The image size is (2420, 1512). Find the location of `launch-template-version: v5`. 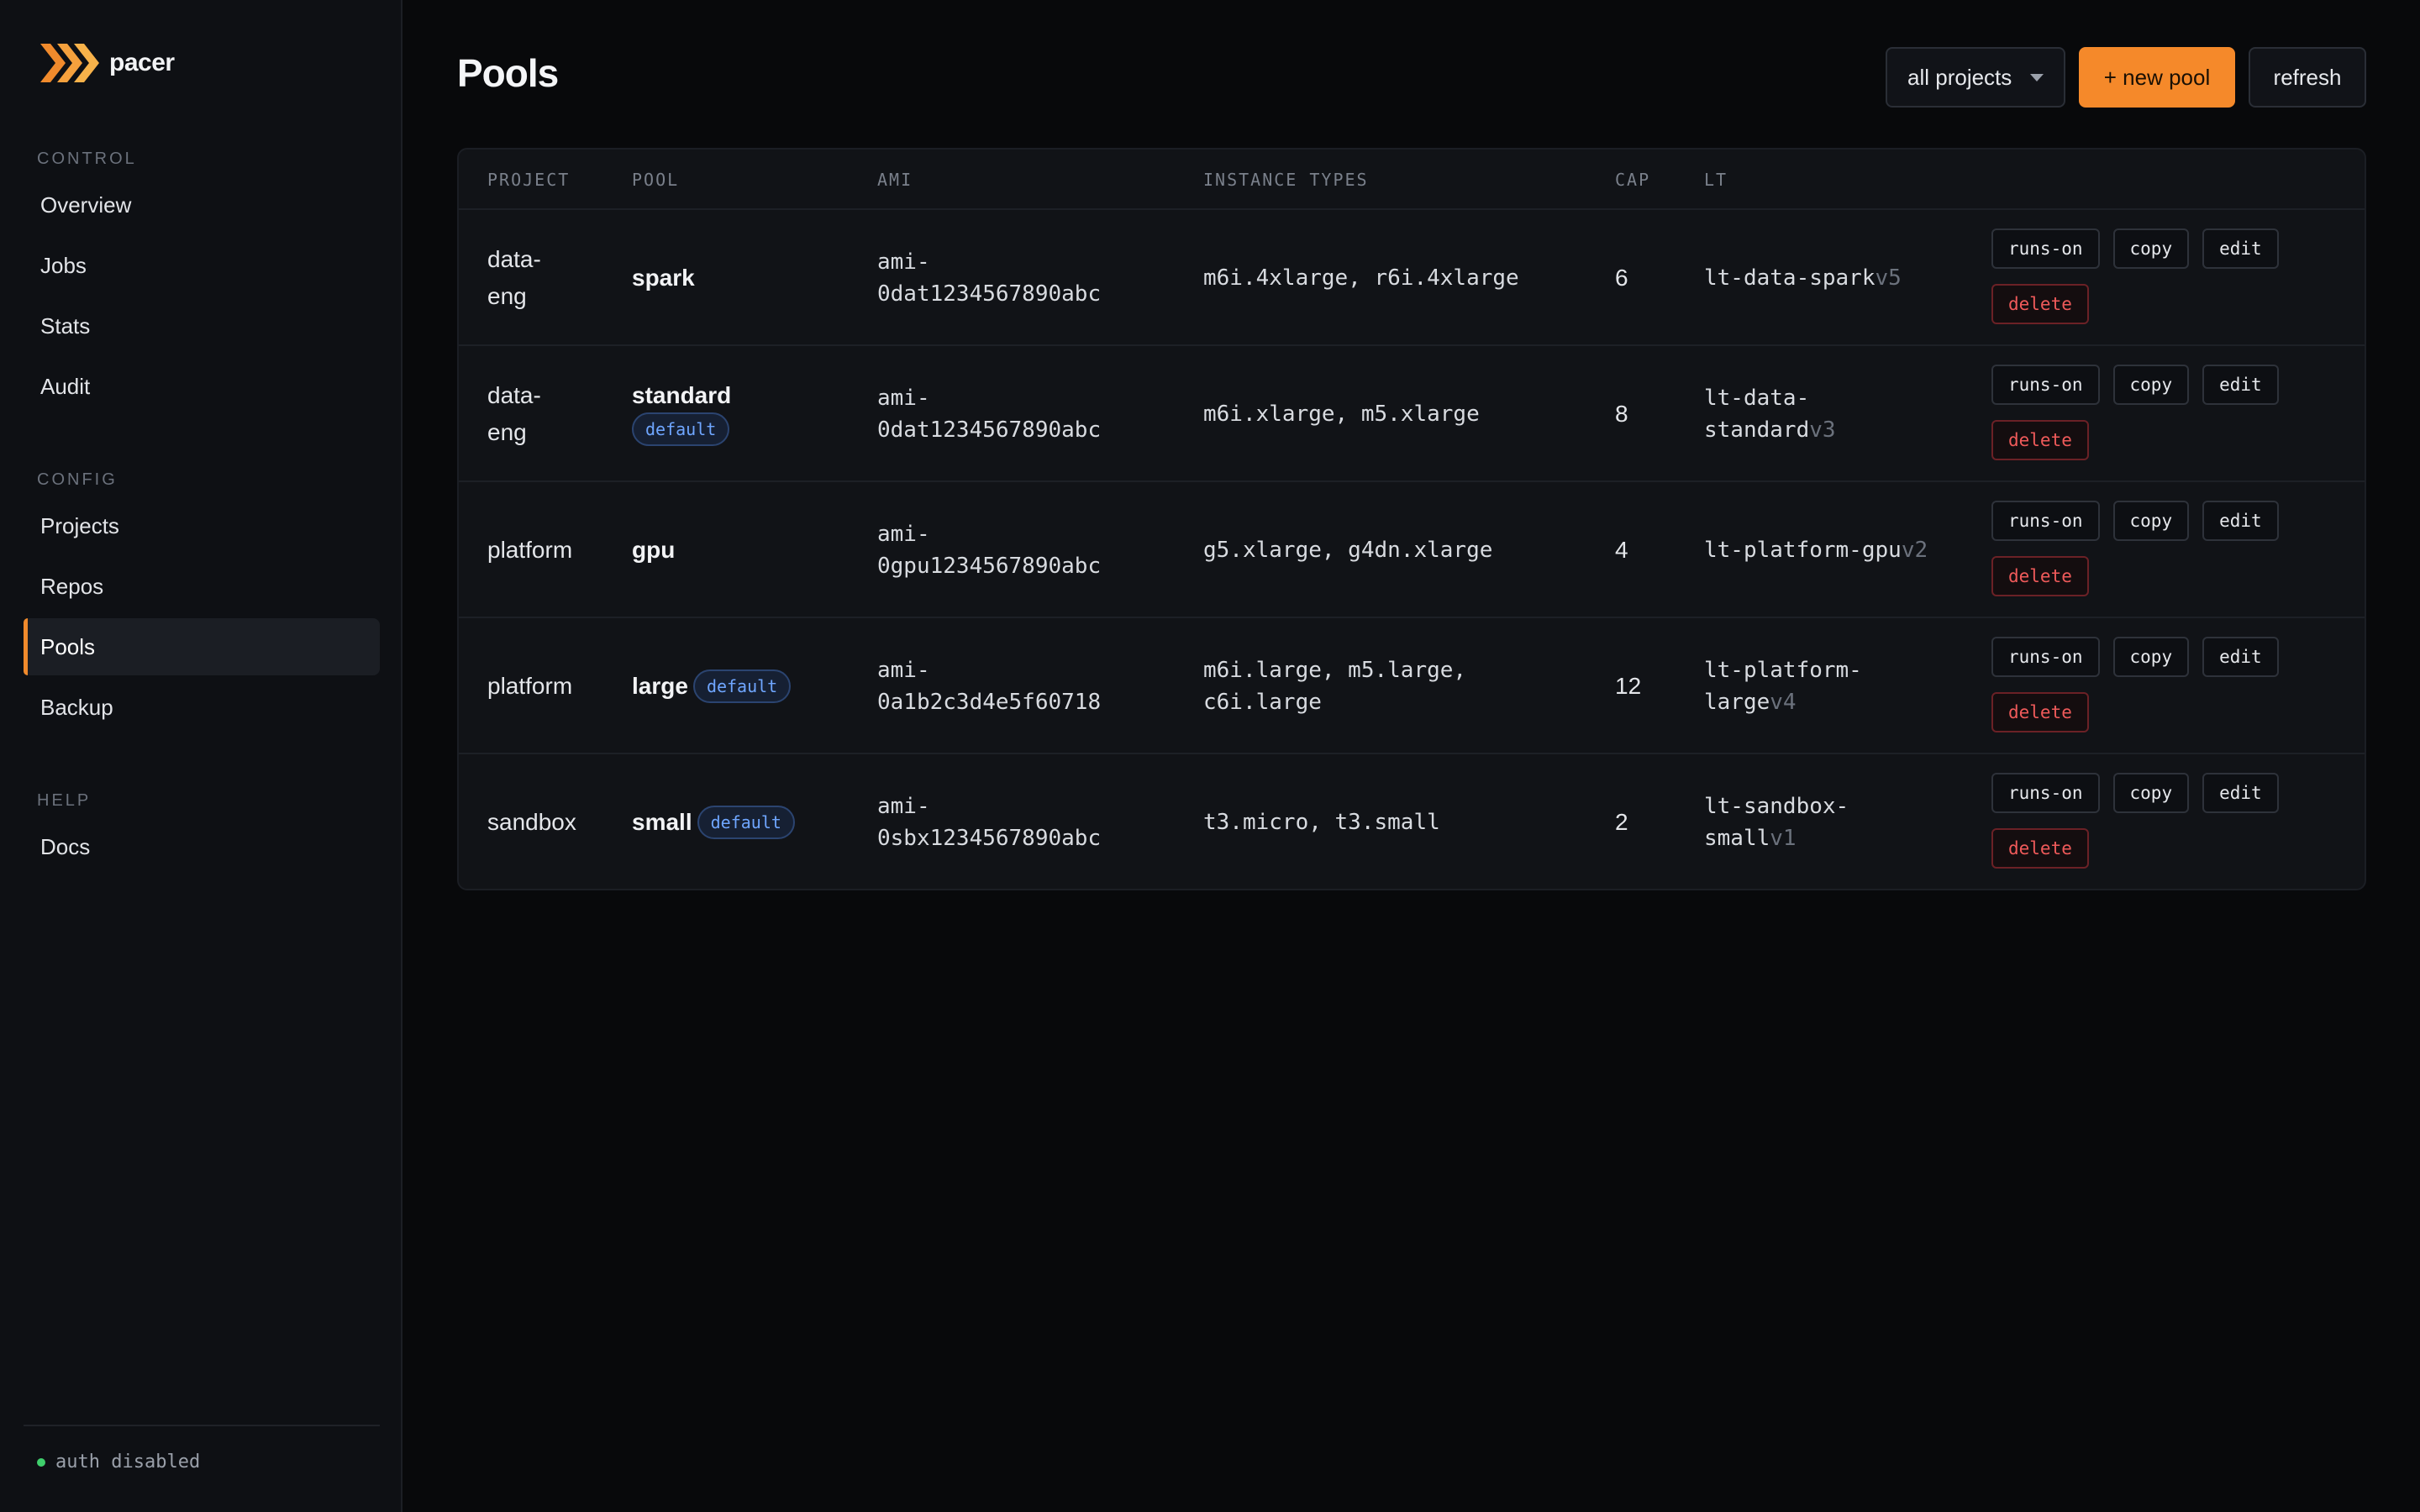

launch-template-version: v5 is located at coordinates (1888, 278).